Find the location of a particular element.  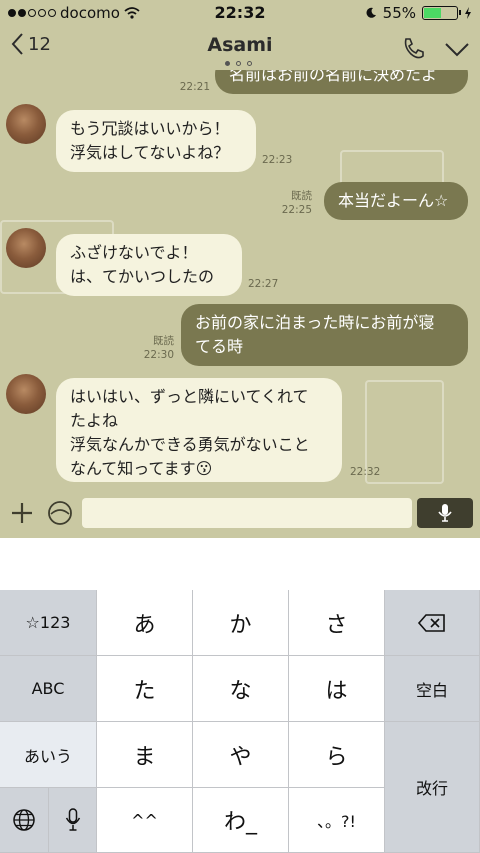

message-bubble-outgoing: お前の家に泊まった時にお前が寝 てる時 is located at coordinates (324, 335).